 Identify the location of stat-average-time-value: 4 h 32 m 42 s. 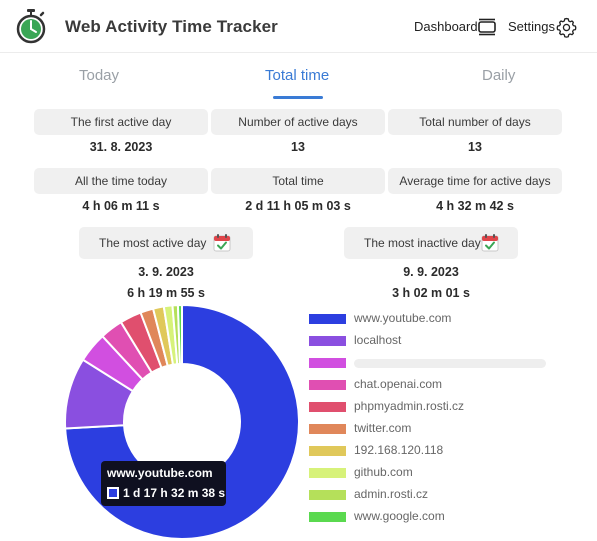
(475, 206).